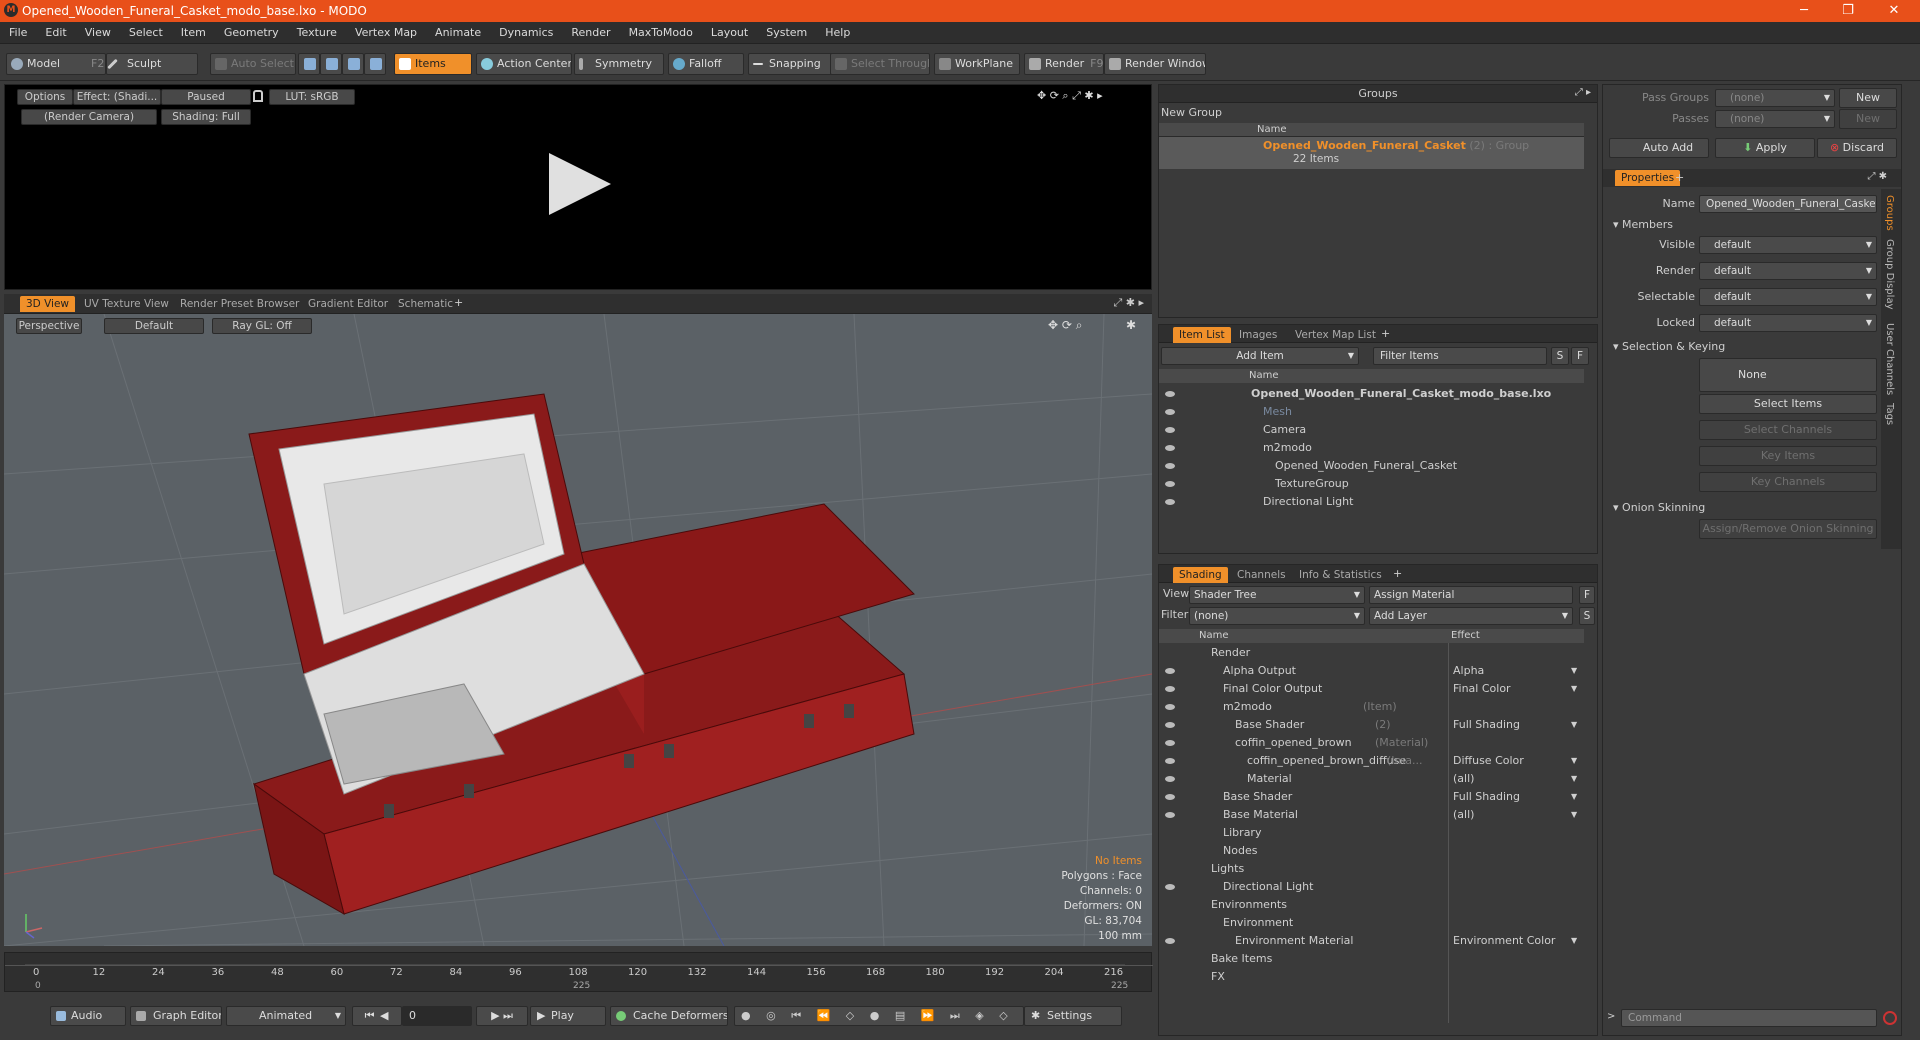 Image resolution: width=1920 pixels, height=1040 pixels. What do you see at coordinates (1580, 356) in the screenshot?
I see `filter-f-button: F` at bounding box center [1580, 356].